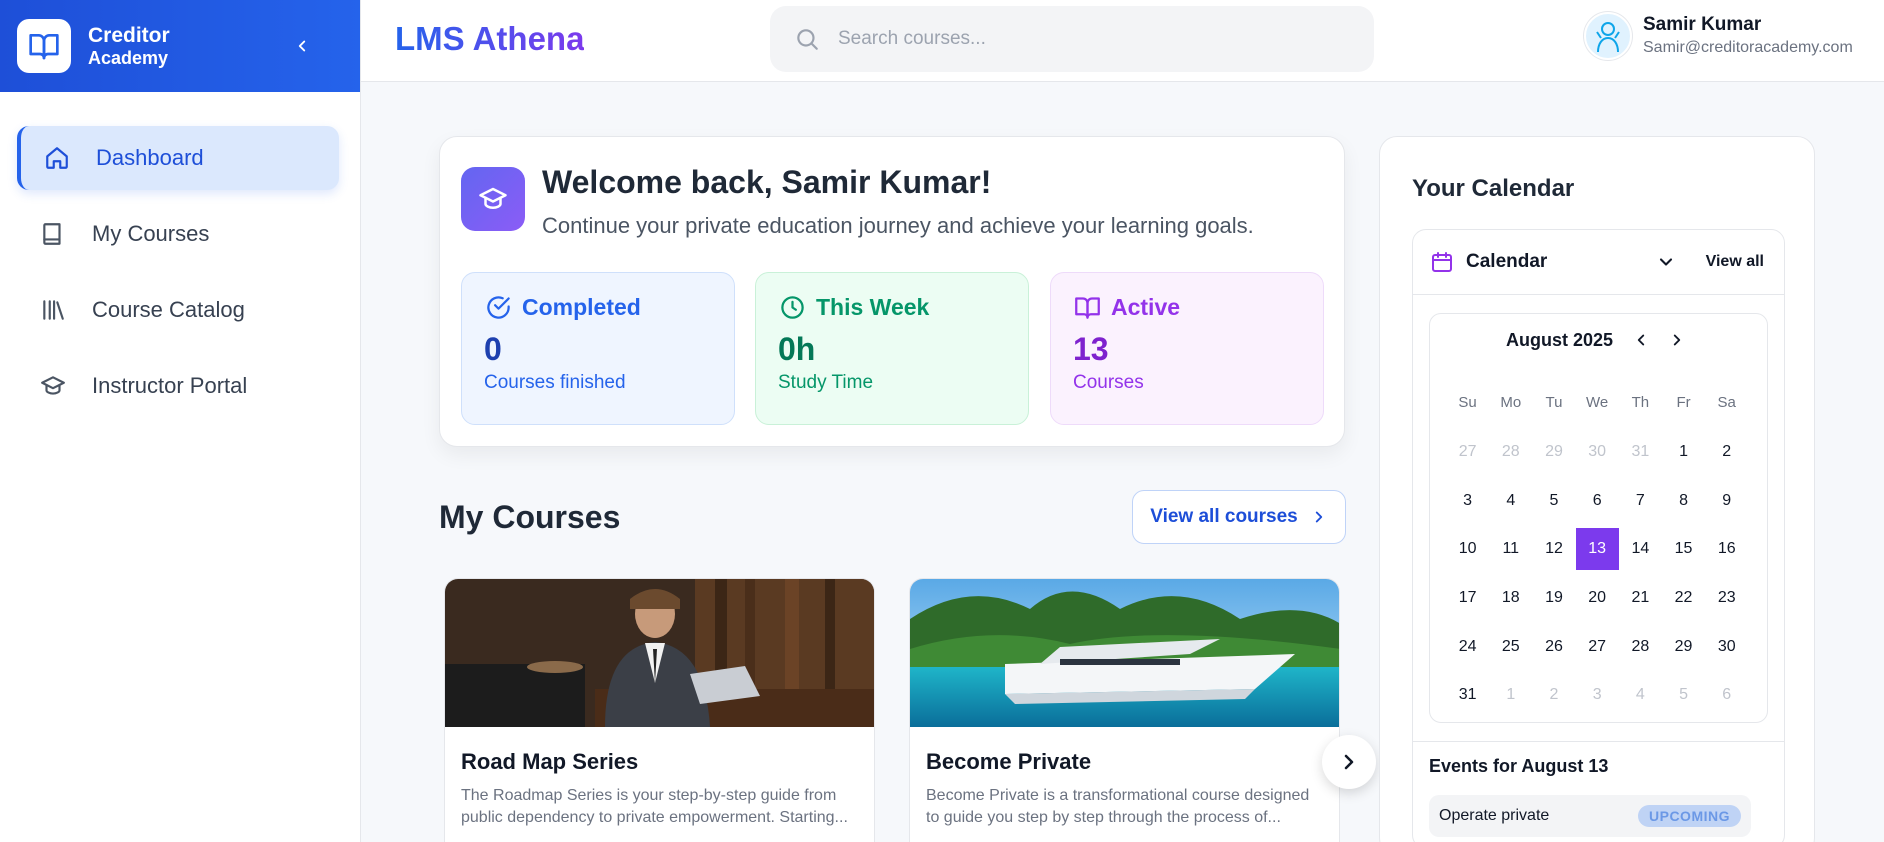 The width and height of the screenshot is (1884, 842). I want to click on check-circle-icon, so click(498, 307).